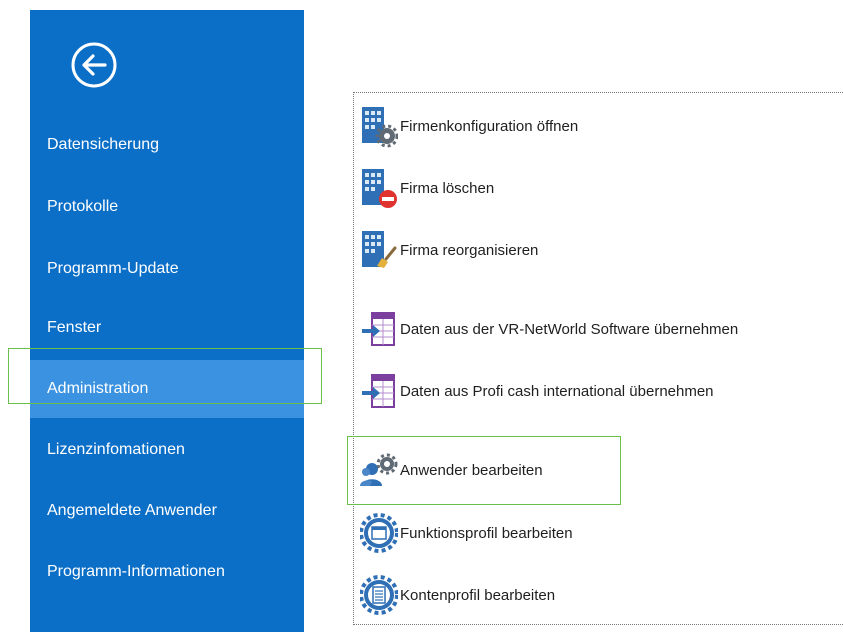 The height and width of the screenshot is (632, 843). I want to click on back-arrow-circle-icon, so click(94, 65).